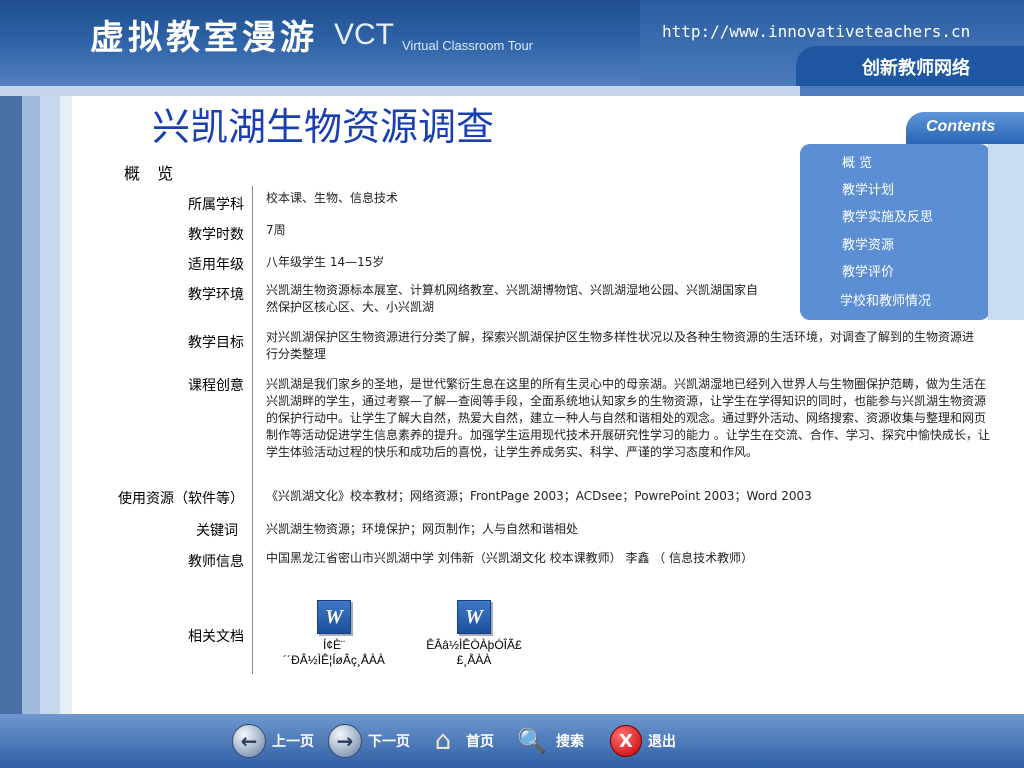 This screenshot has width=1024, height=768. What do you see at coordinates (480, 742) in the screenshot?
I see `home-label: 首页` at bounding box center [480, 742].